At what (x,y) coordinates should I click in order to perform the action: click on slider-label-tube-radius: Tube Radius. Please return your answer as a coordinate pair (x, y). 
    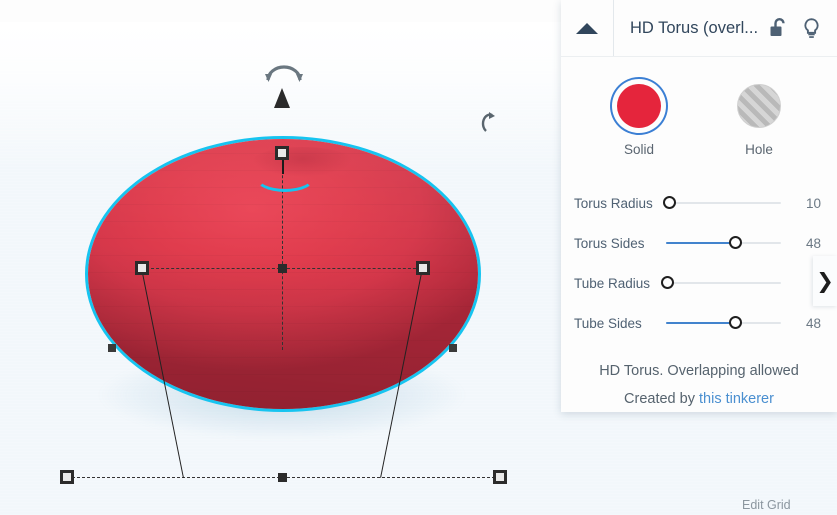
    Looking at the image, I should click on (612, 283).